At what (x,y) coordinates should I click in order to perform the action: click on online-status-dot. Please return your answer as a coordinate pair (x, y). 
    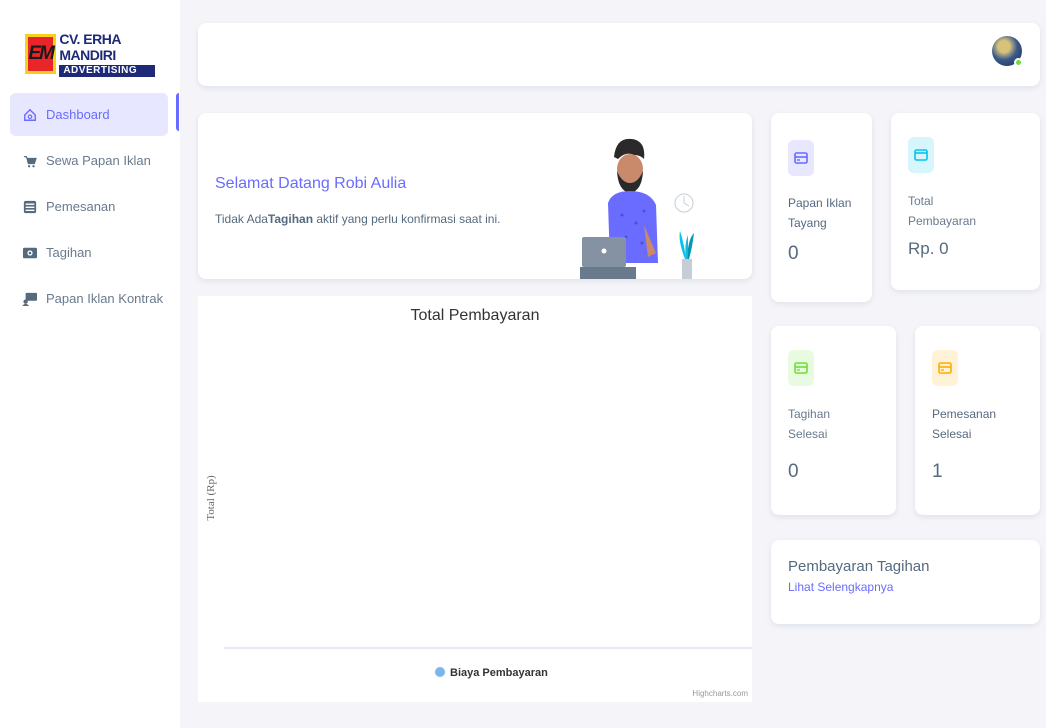
    Looking at the image, I should click on (1018, 62).